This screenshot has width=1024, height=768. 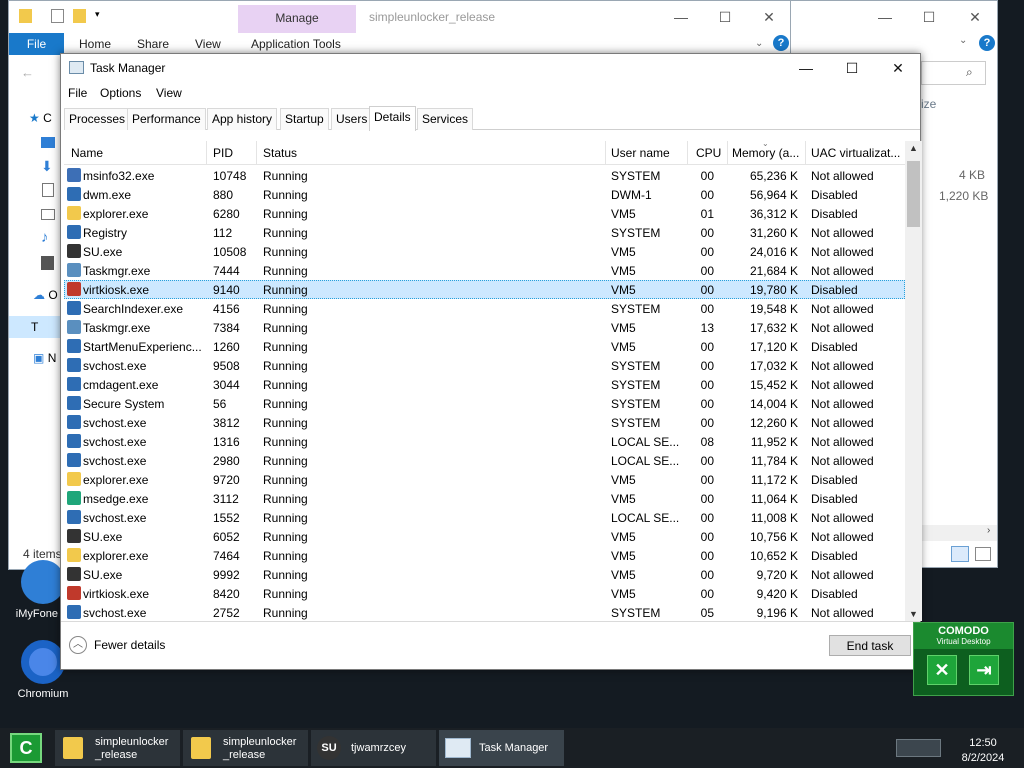 I want to click on comodo-start-icon: C, so click(x=26, y=748).